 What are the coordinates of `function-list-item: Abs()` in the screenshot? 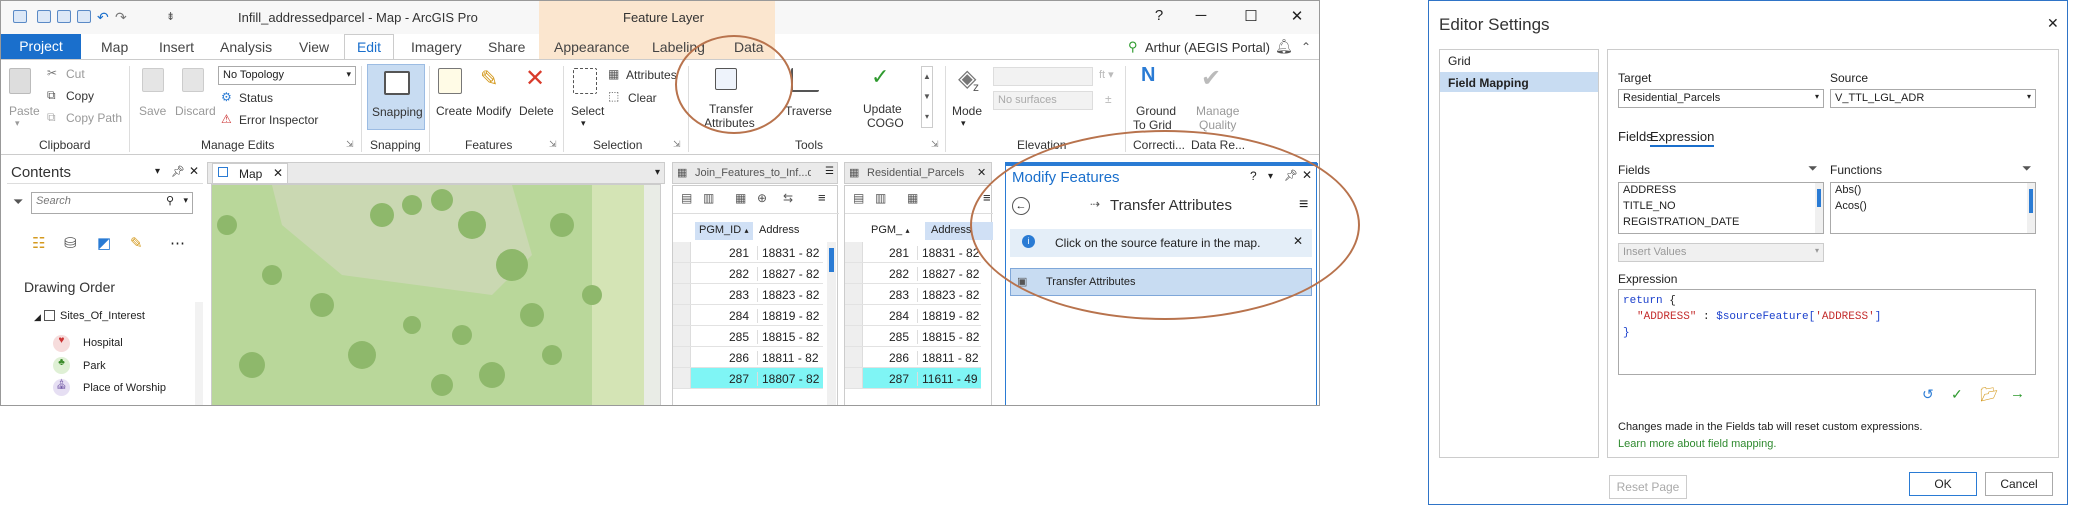 It's located at (1933, 191).